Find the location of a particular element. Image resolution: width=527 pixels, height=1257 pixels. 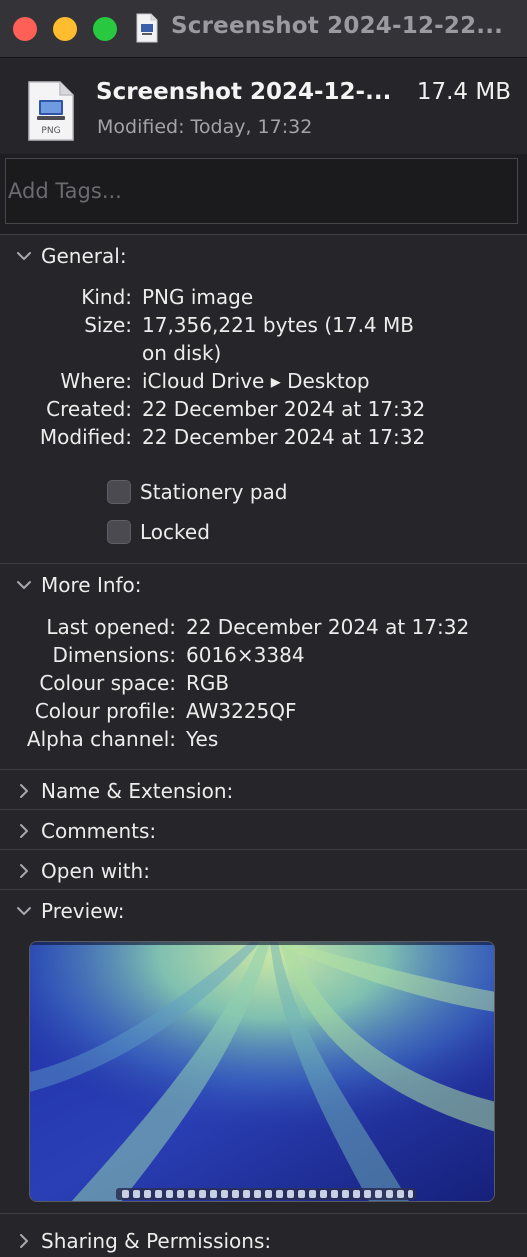

modified-value: 22 December 2024 at 17:32 is located at coordinates (284, 437).